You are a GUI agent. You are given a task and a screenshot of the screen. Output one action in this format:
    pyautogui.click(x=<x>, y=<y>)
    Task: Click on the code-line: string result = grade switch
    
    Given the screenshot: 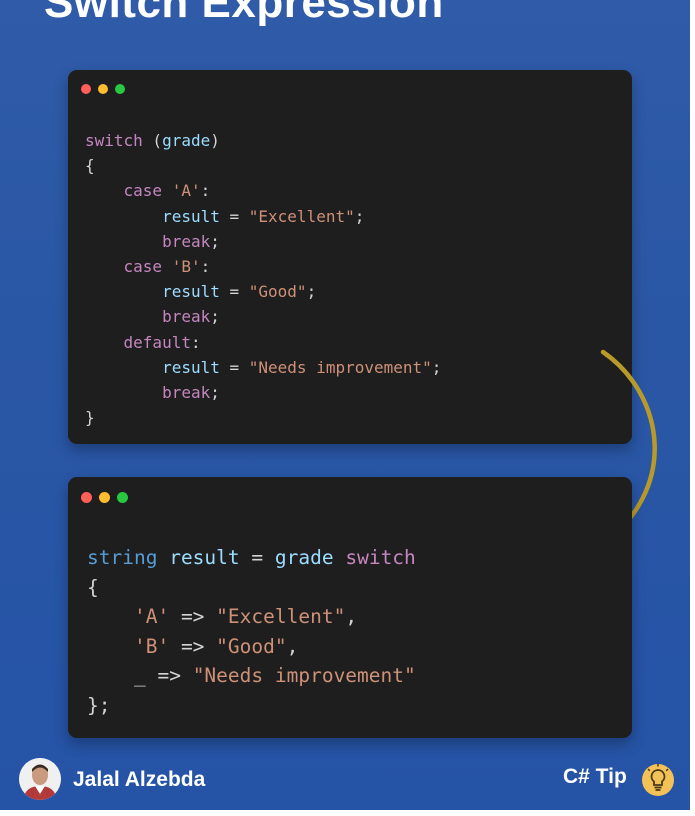 What is the action you would take?
    pyautogui.click(x=251, y=558)
    